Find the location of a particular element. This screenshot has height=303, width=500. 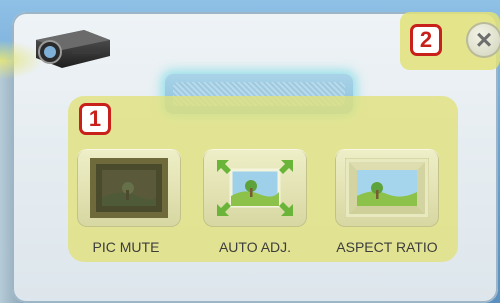

close-icon: × is located at coordinates (484, 39).